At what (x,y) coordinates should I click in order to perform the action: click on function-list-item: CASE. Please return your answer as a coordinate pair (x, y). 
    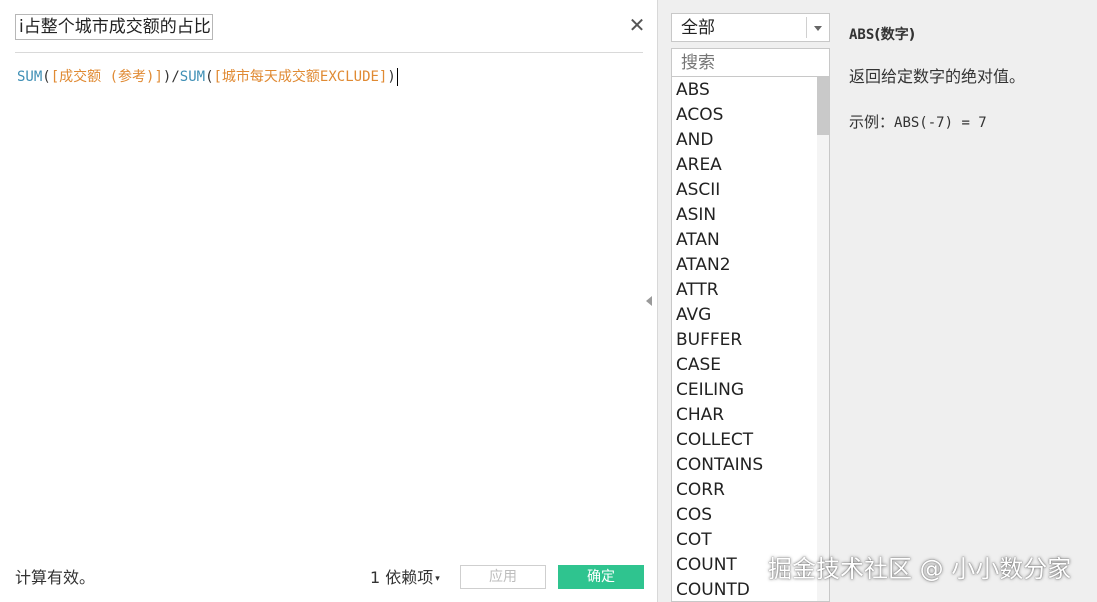
    Looking at the image, I should click on (745, 365).